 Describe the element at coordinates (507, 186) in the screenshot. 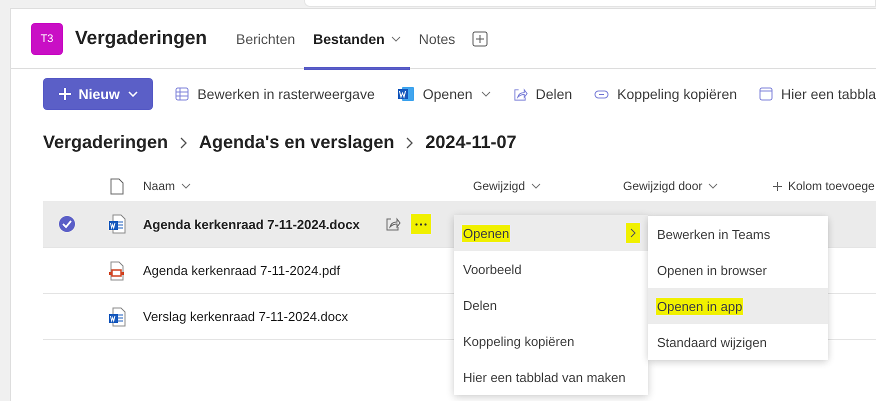

I see `column-header: Gewijzigd` at that location.